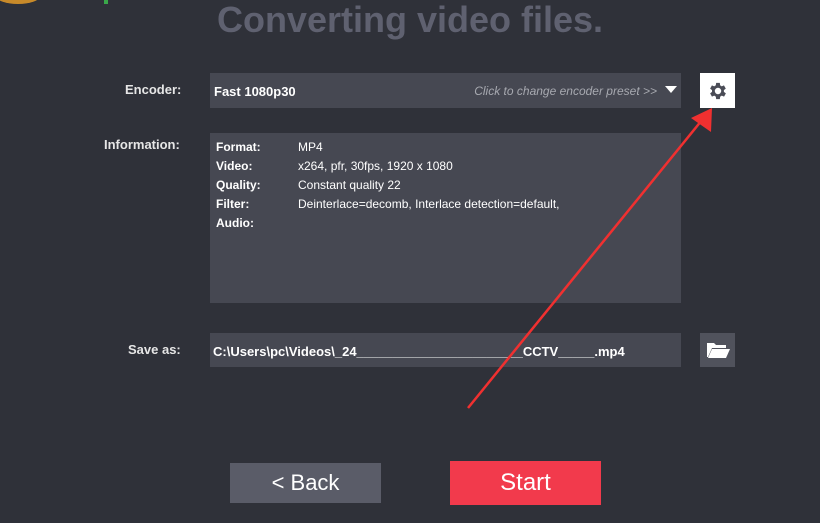 The width and height of the screenshot is (820, 523). I want to click on info-key: Format:, so click(238, 147).